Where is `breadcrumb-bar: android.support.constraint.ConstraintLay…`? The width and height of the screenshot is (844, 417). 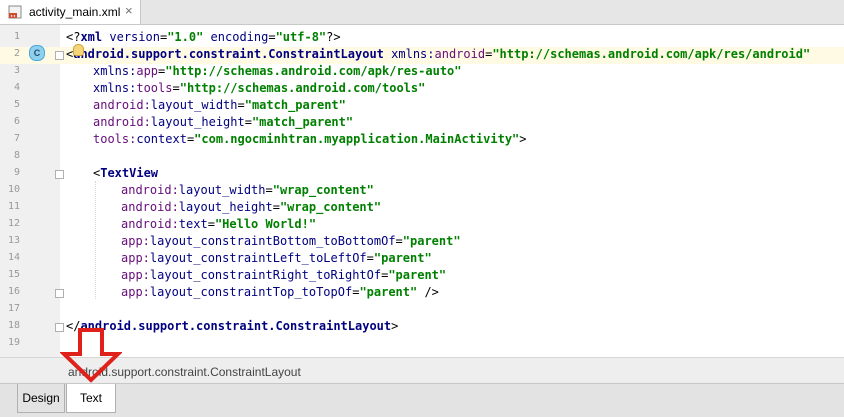
breadcrumb-bar: android.support.constraint.ConstraintLay… is located at coordinates (422, 370).